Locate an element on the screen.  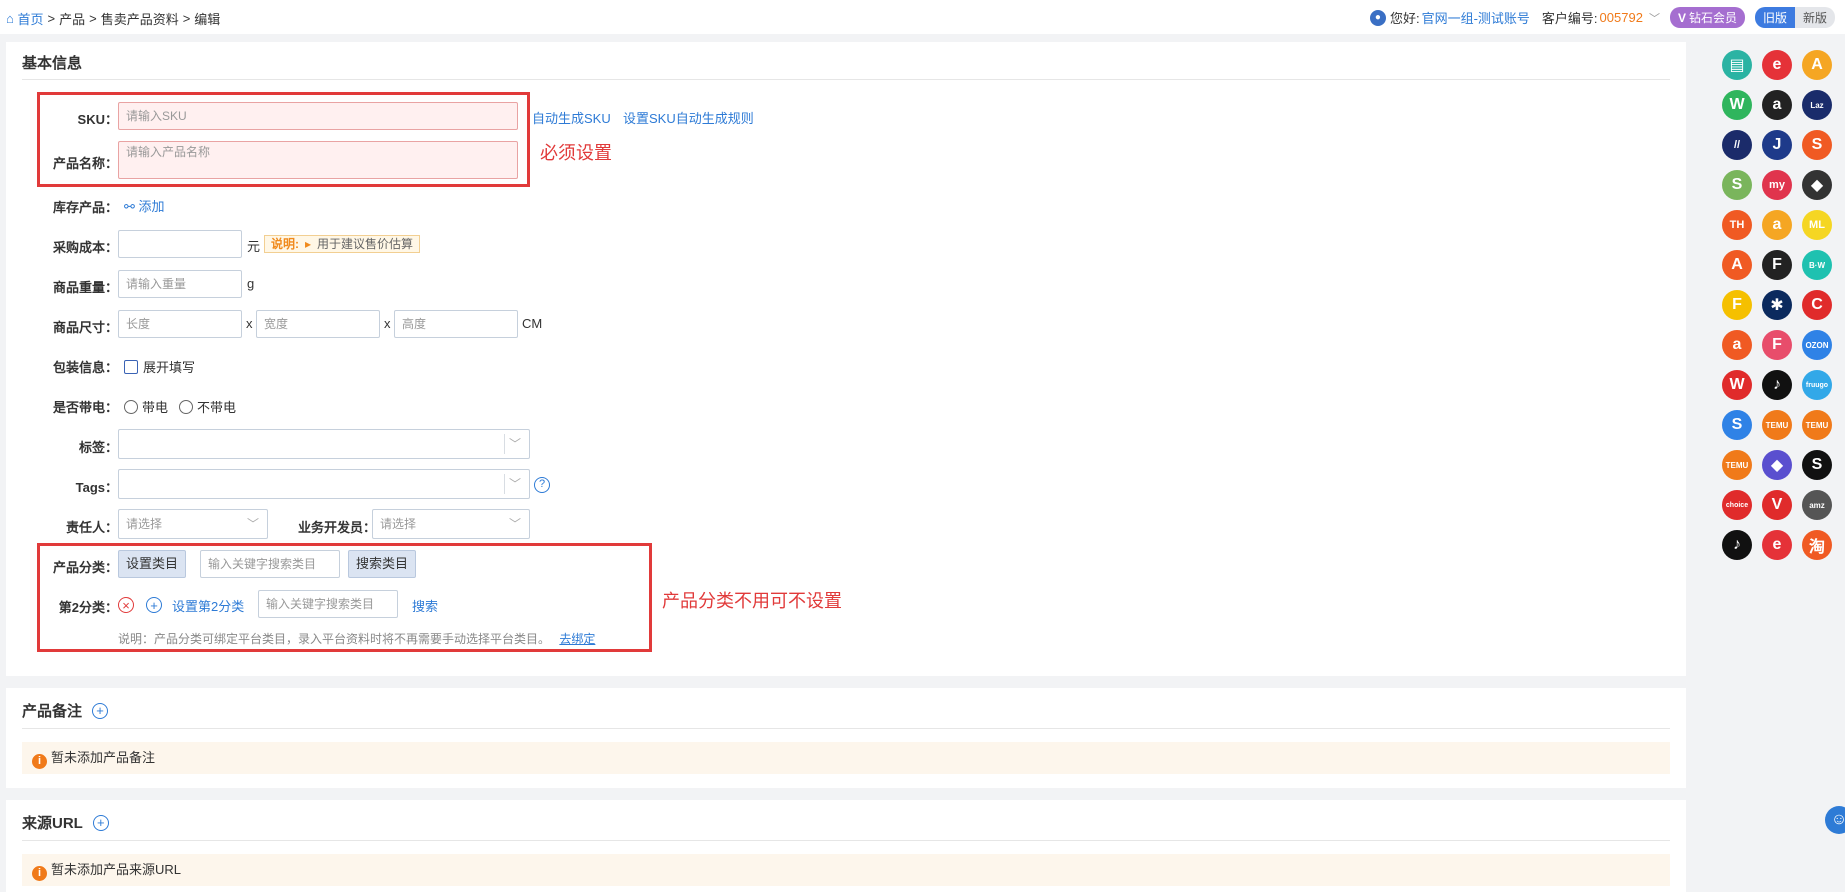
cost-unit: 元 is located at coordinates (254, 246).